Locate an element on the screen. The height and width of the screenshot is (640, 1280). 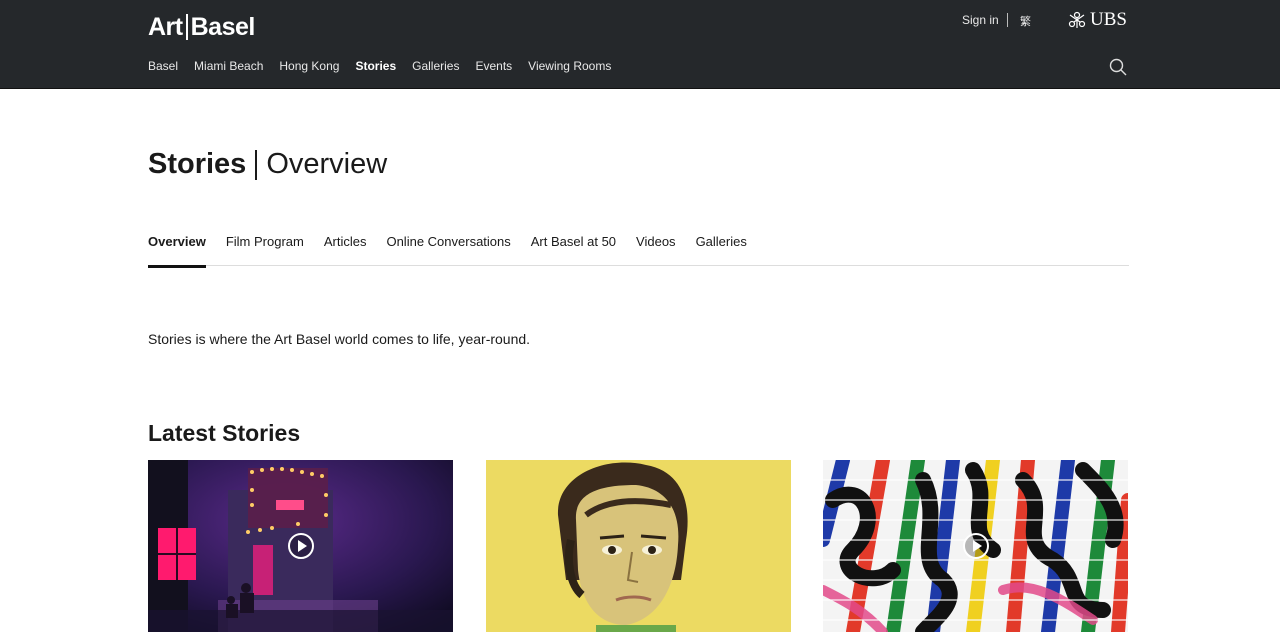
nav-stories: Stories is located at coordinates (375, 66).